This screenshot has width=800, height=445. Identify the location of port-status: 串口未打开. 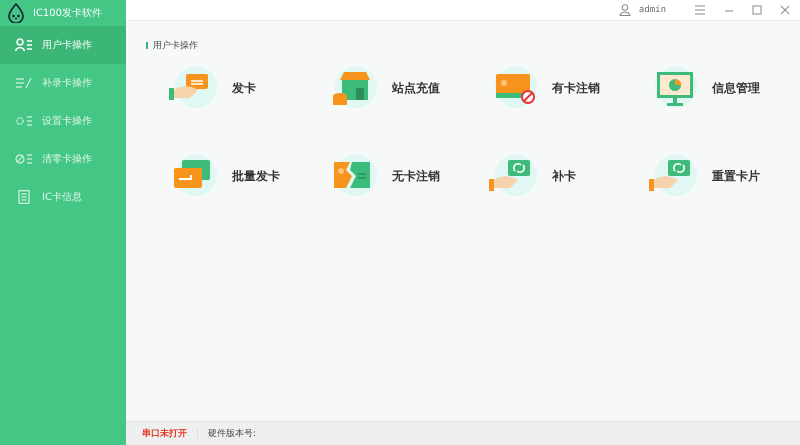
(164, 433).